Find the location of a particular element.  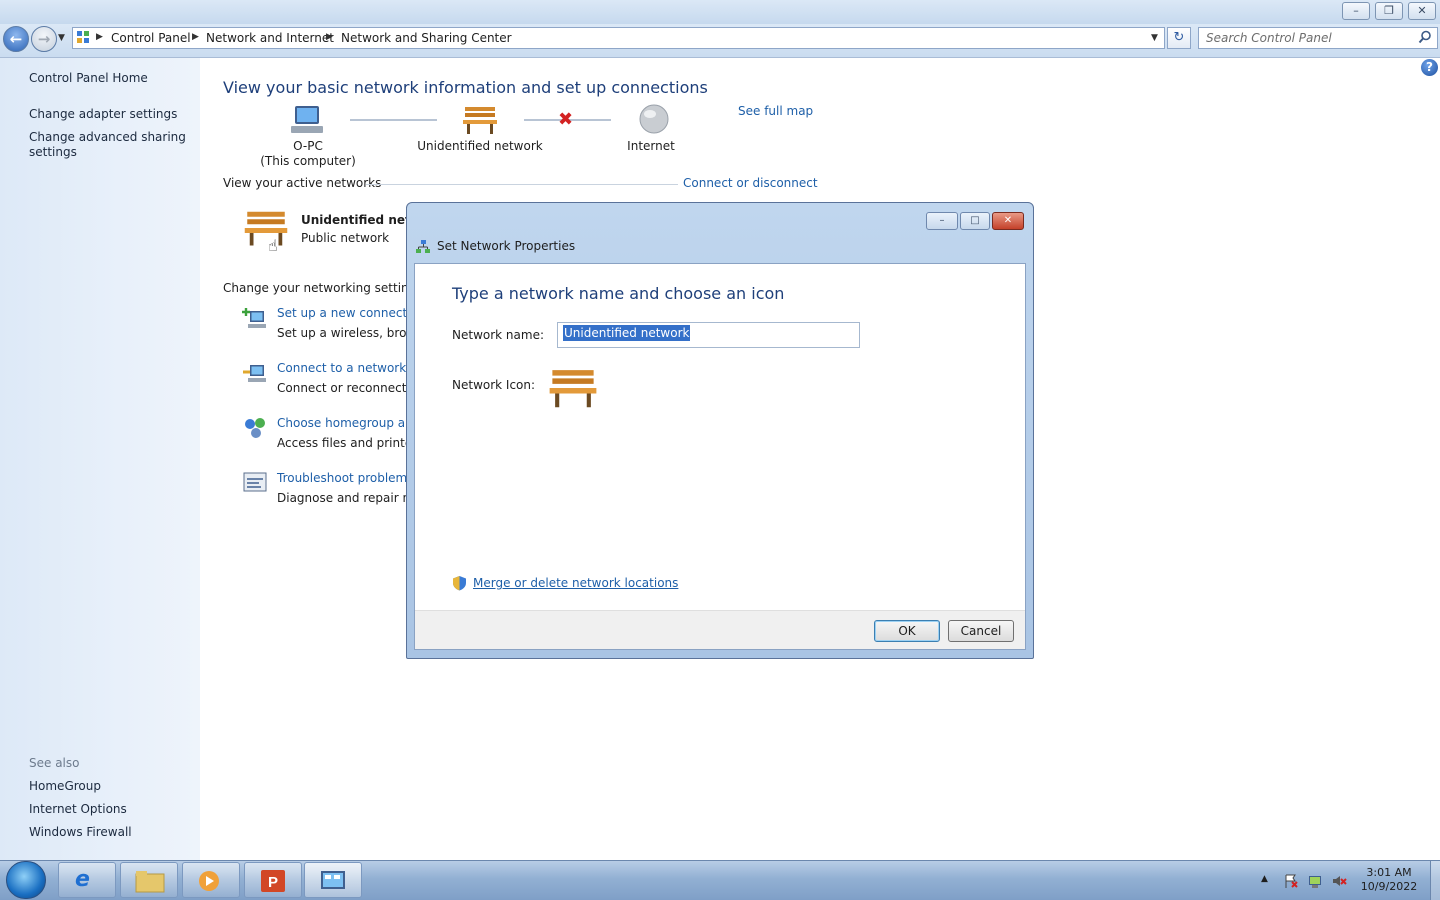

homegroup-icon is located at coordinates (255, 428).